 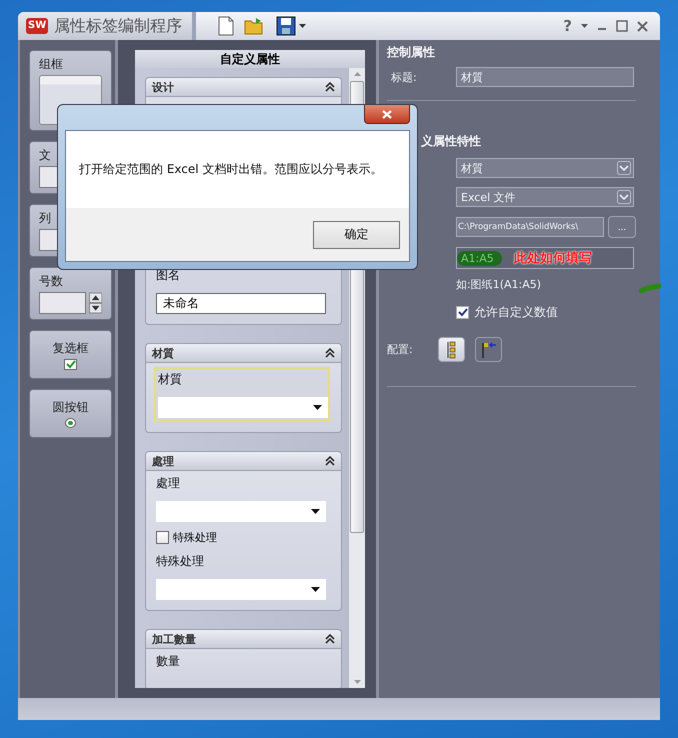 I want to click on field-label: 數量, so click(x=169, y=661).